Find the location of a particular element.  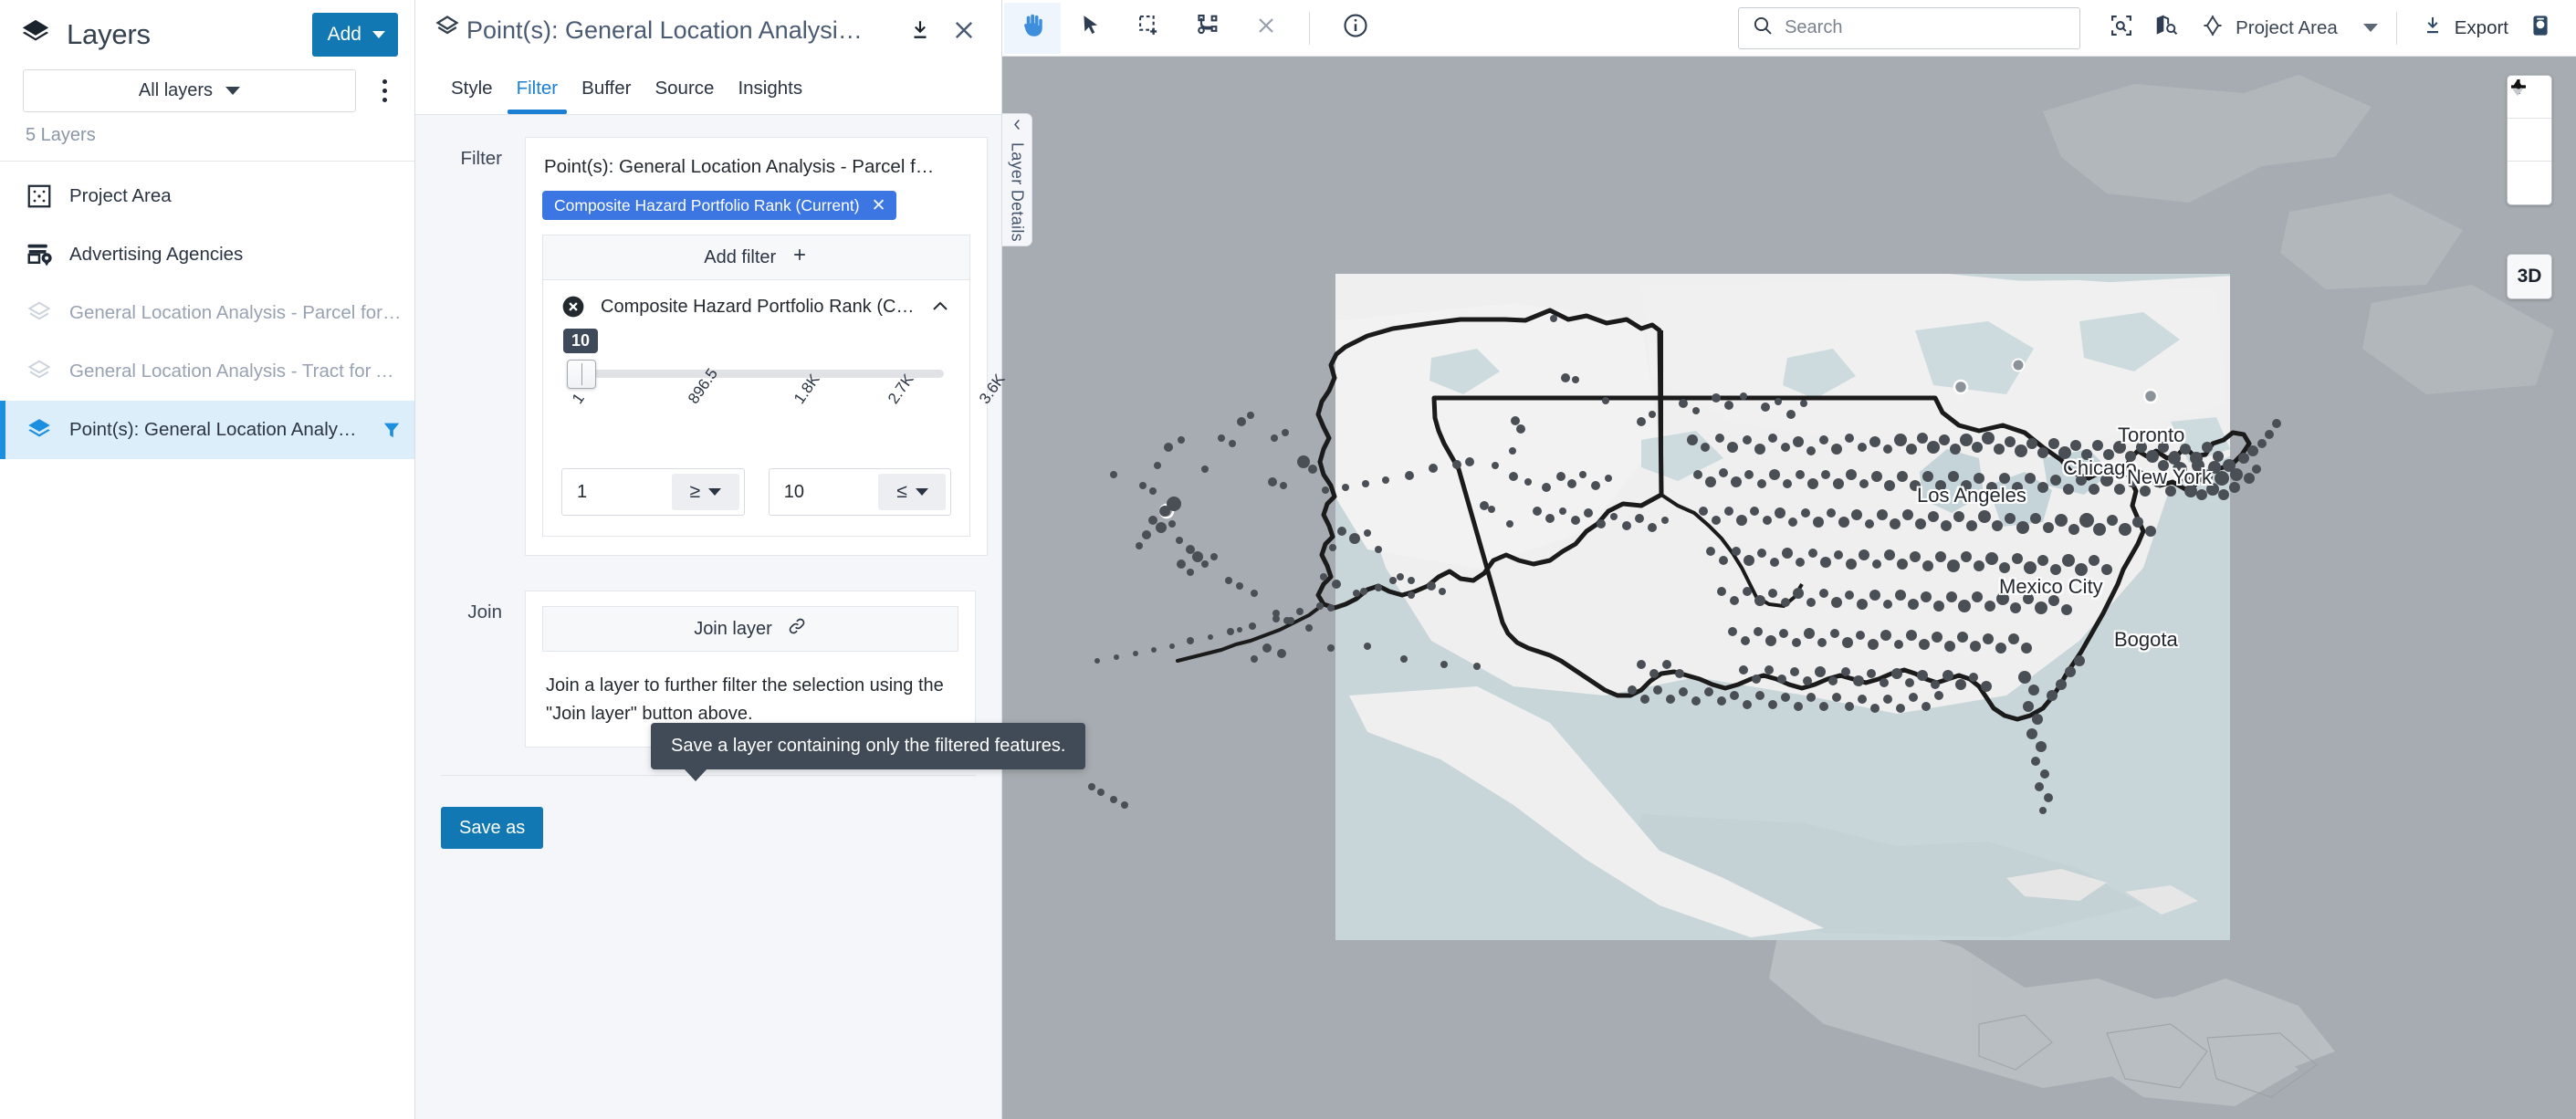

kebab-dot is located at coordinates (385, 100).